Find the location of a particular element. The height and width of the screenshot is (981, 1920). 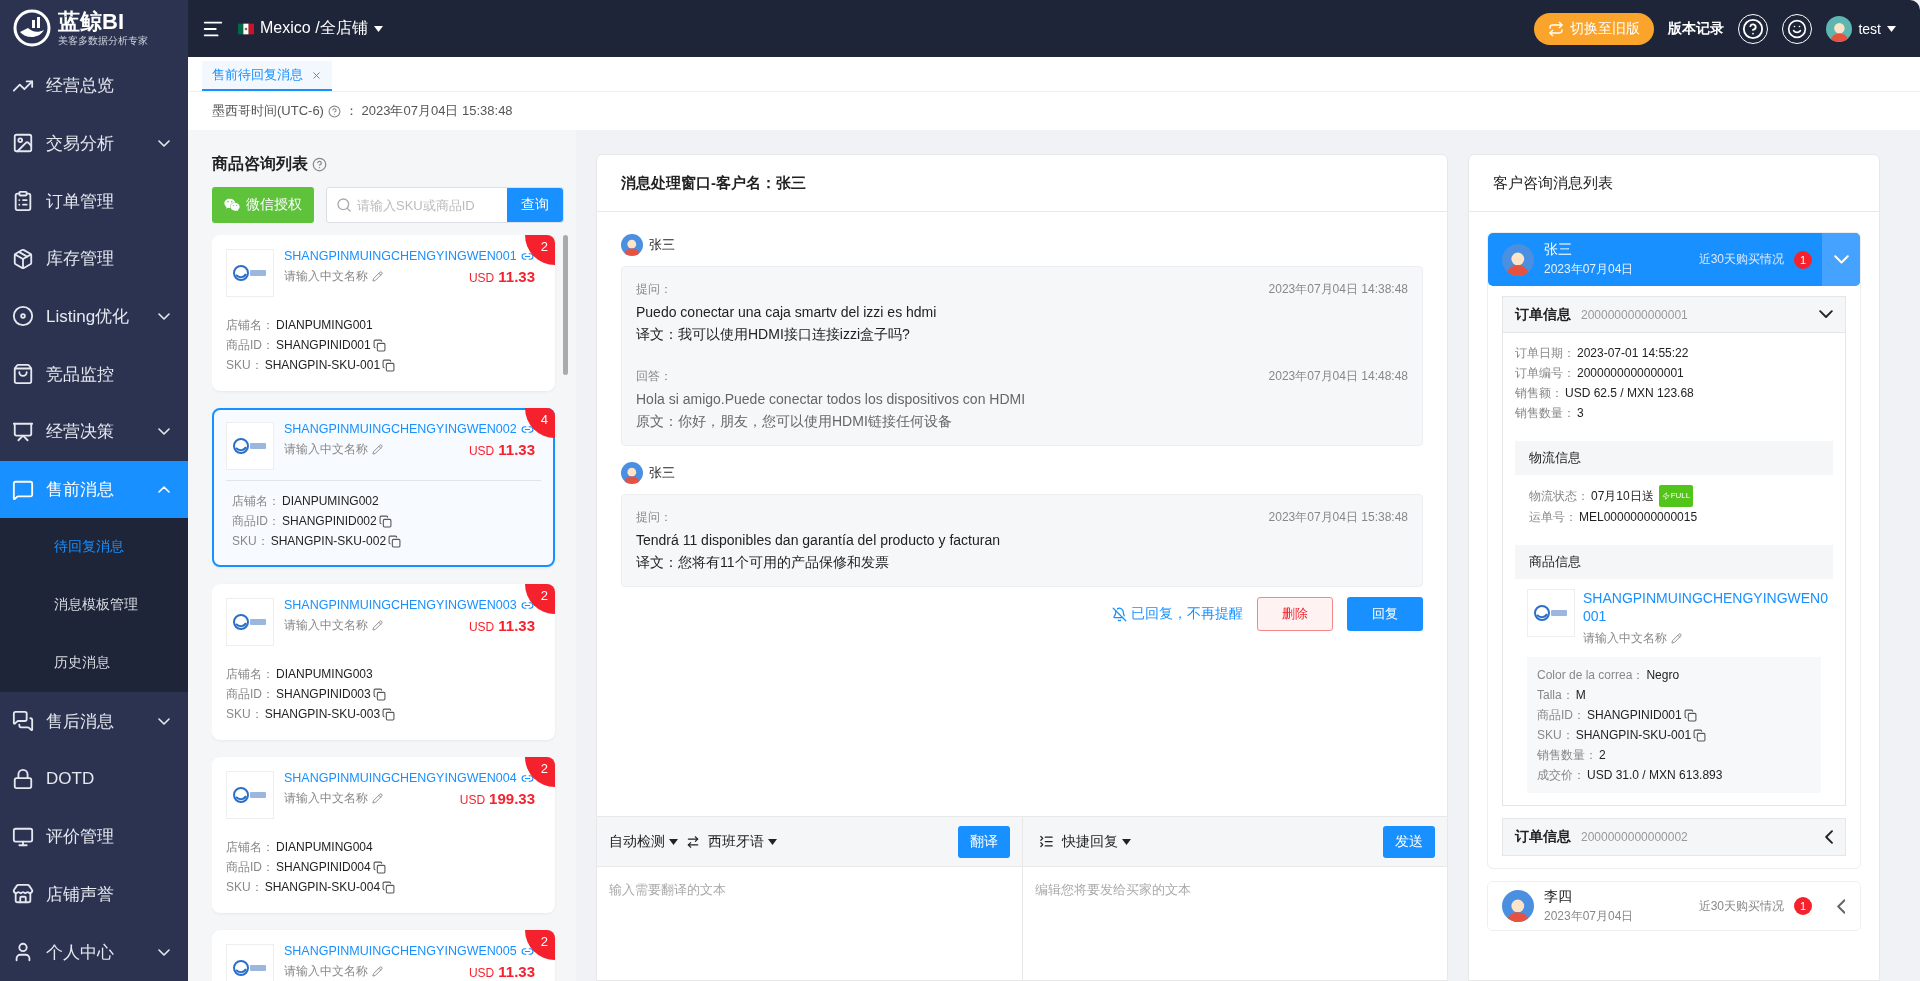

order-header: 订单信息 2000000000000002 is located at coordinates (1674, 837).